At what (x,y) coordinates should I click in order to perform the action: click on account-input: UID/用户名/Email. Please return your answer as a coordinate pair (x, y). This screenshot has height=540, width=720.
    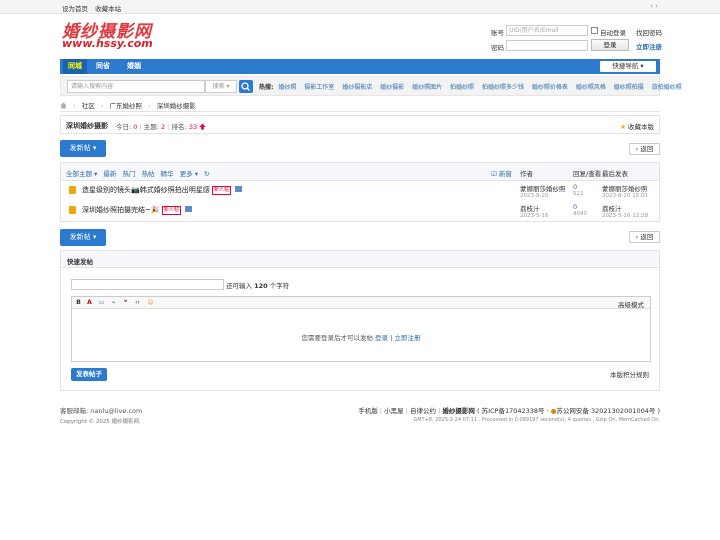
    Looking at the image, I should click on (547, 30).